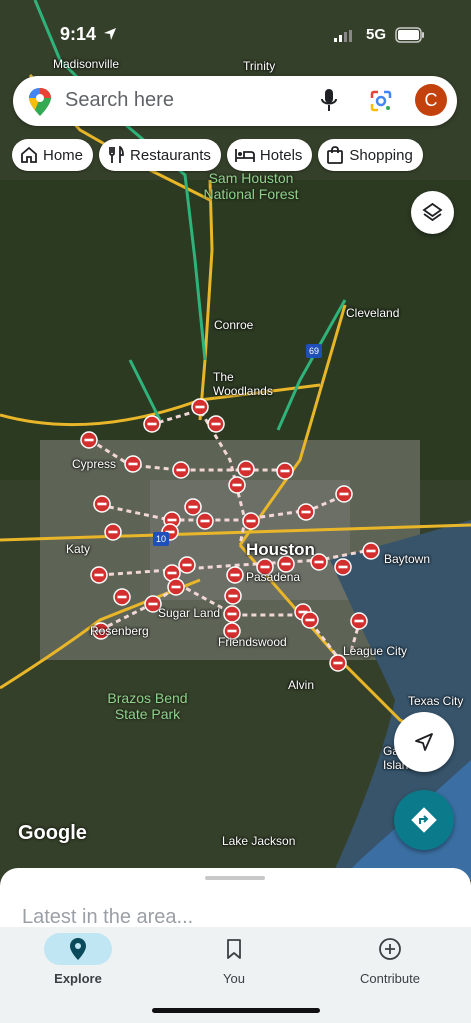 This screenshot has width=471, height=1023. Describe the element at coordinates (281, 155) in the screenshot. I see `chip-label: Hotels` at that location.